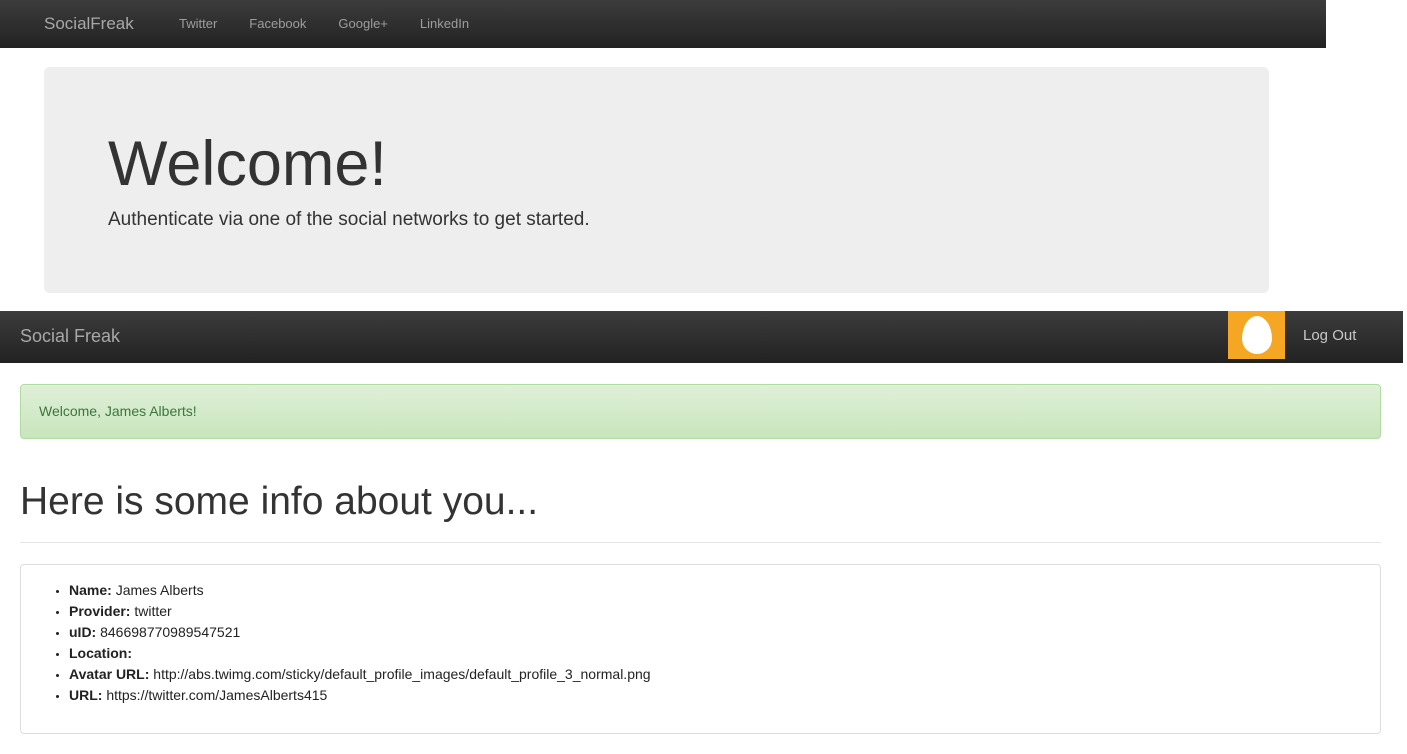  I want to click on avatar, so click(1256, 335).